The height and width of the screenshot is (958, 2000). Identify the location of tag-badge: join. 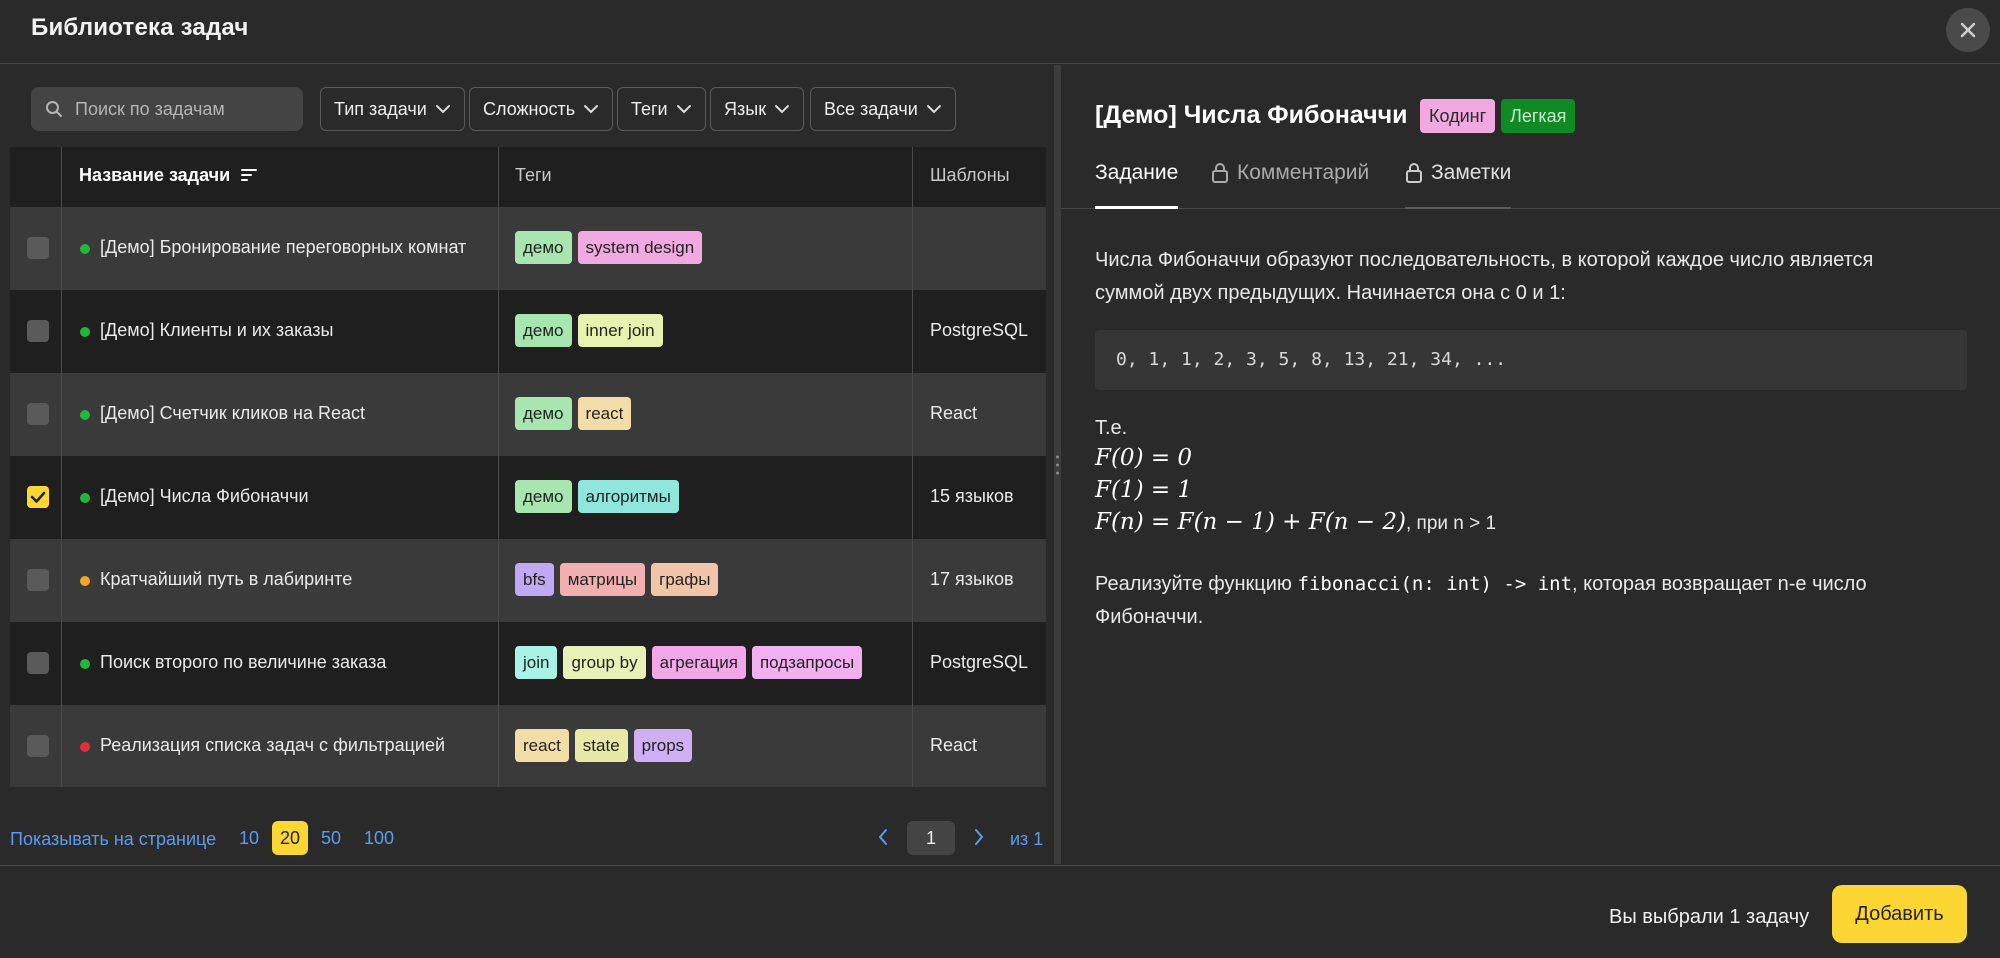
(536, 662).